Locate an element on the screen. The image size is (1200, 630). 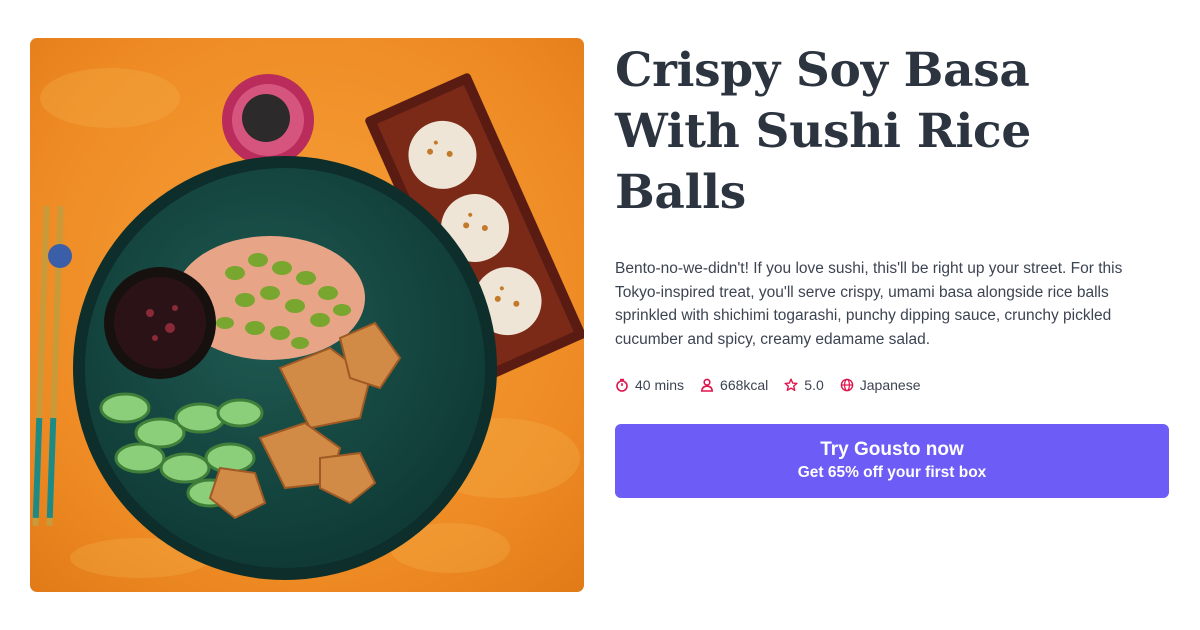
recipe-title: Crispy Soy Basa With Sushi Rice Balls is located at coordinates (823, 131).